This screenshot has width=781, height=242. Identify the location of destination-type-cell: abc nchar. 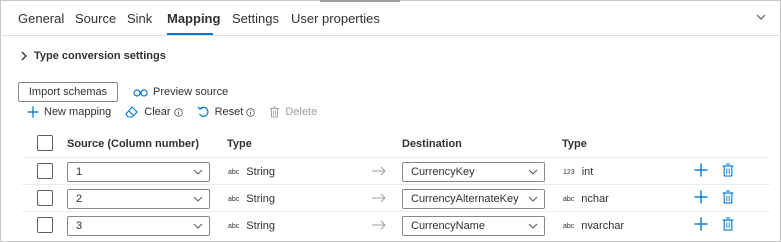
(586, 199).